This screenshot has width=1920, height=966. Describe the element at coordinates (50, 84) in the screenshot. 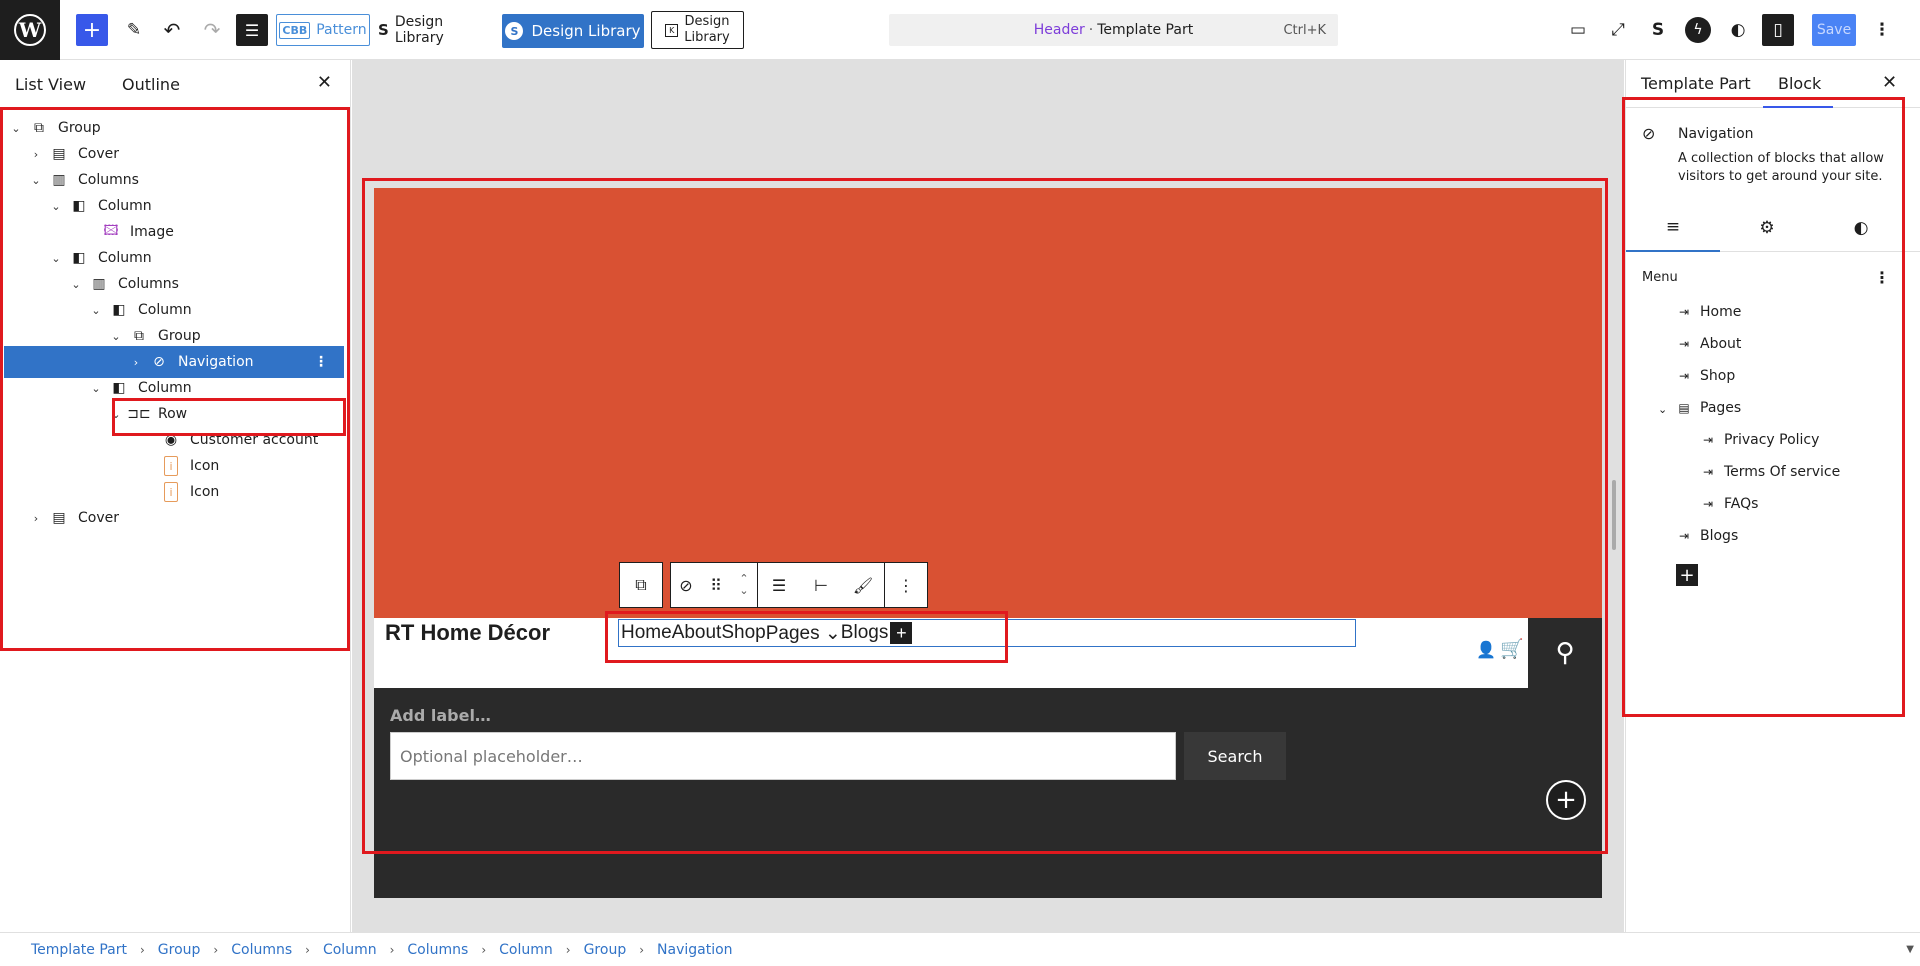

I see `tab-list-view: List View` at that location.